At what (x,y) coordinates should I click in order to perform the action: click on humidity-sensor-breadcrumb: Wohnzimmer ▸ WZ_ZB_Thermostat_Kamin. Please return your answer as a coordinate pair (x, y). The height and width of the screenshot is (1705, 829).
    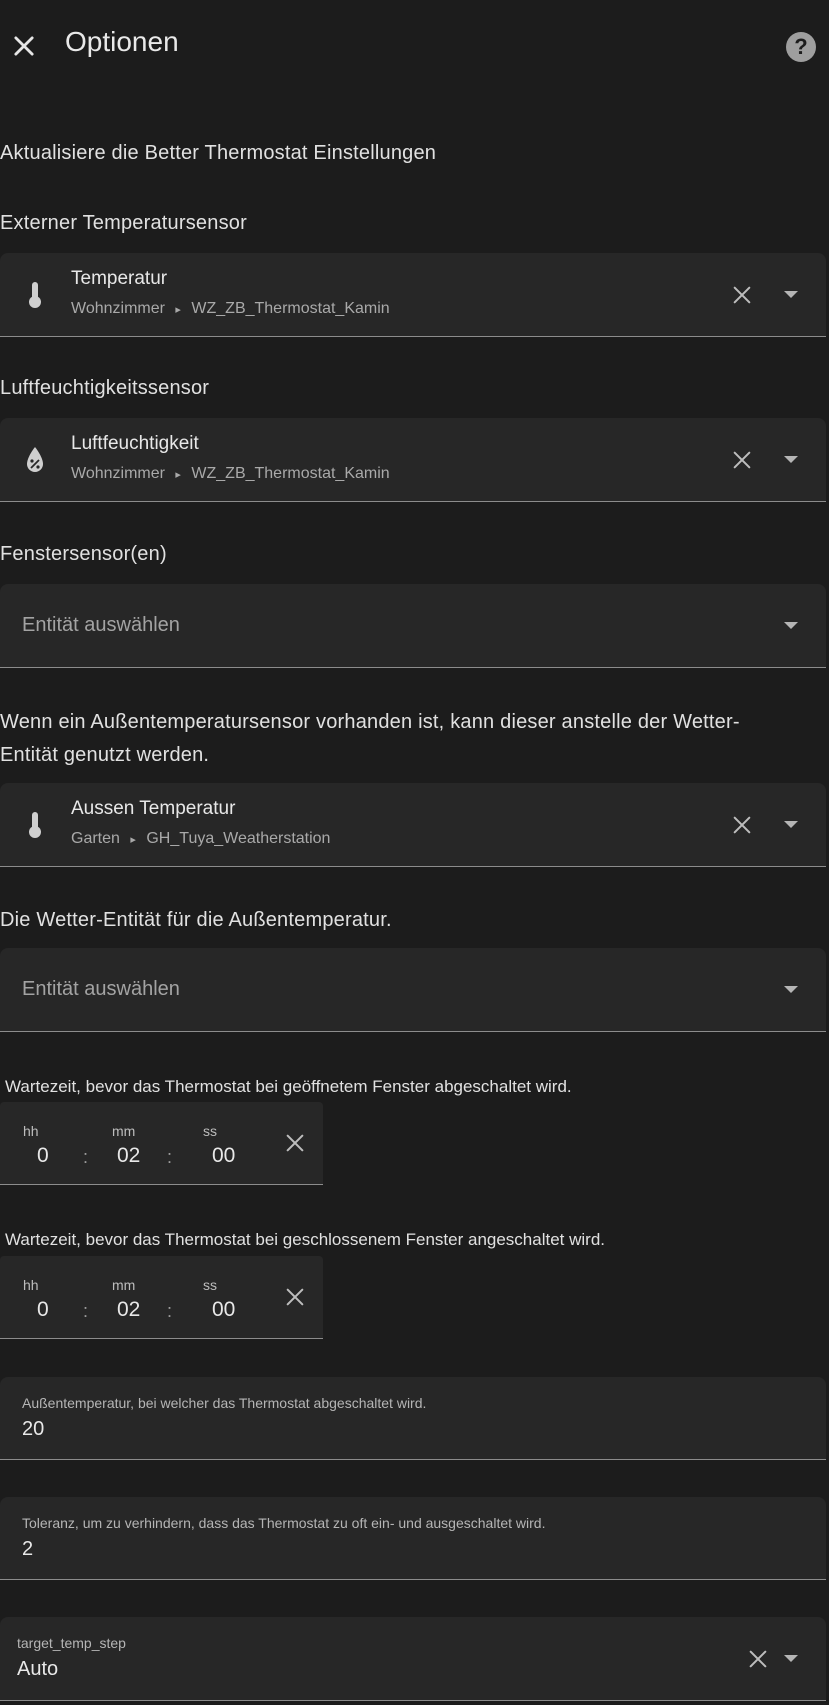
    Looking at the image, I should click on (230, 474).